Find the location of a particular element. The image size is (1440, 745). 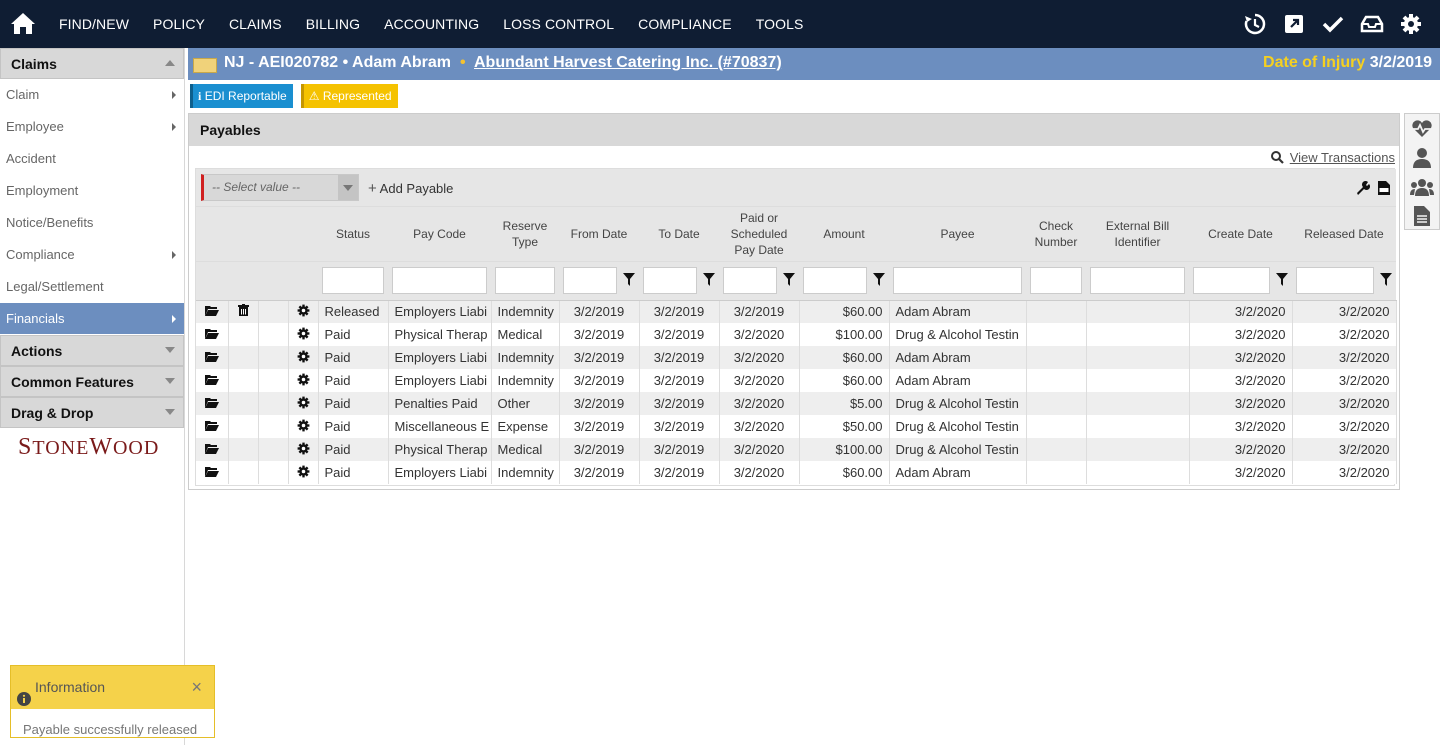

nav-item-compliance: COMPLIANCE is located at coordinates (685, 24).